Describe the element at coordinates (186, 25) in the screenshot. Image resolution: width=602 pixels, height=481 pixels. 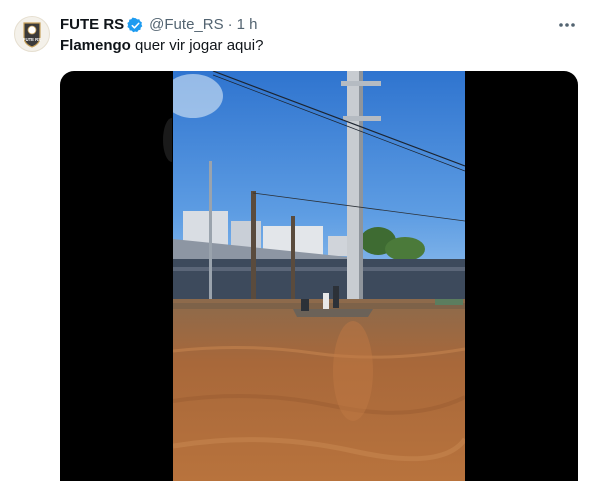
I see `account-handle: @Fute_RS` at that location.